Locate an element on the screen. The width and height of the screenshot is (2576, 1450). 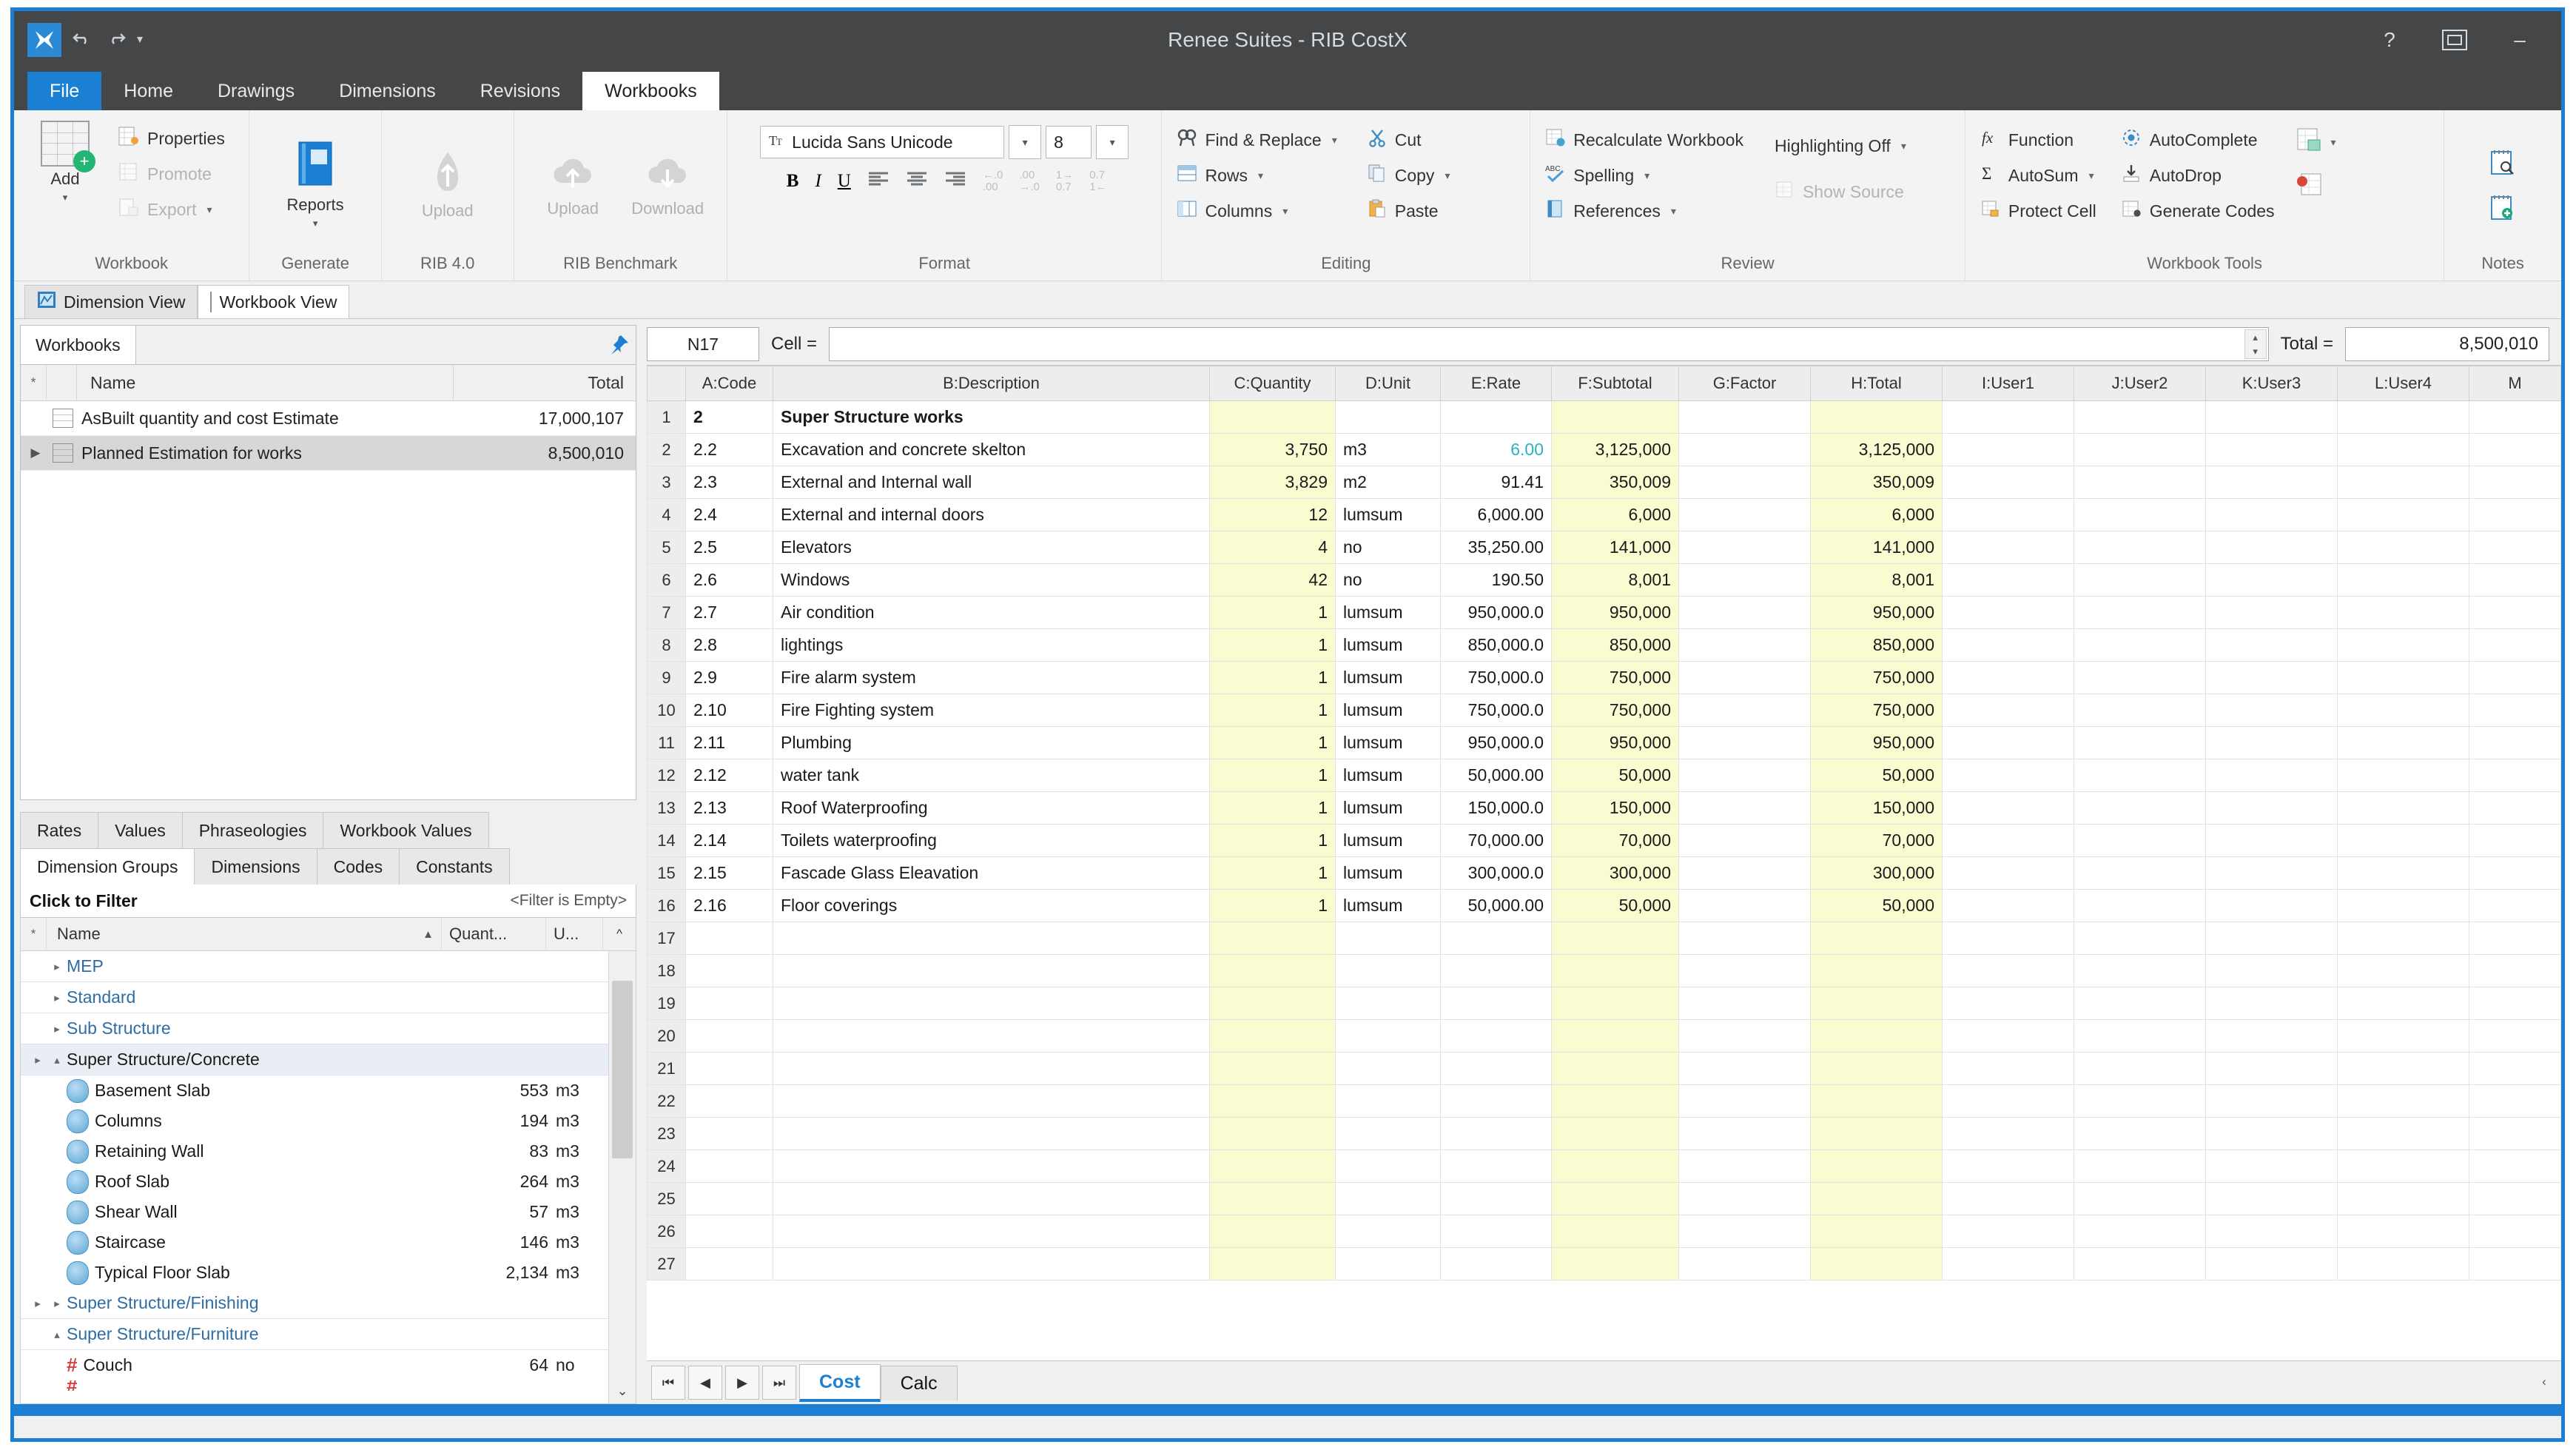
workbook-row-planned: ▶ Planned Estimation for works 8,500,010 is located at coordinates (328, 453).